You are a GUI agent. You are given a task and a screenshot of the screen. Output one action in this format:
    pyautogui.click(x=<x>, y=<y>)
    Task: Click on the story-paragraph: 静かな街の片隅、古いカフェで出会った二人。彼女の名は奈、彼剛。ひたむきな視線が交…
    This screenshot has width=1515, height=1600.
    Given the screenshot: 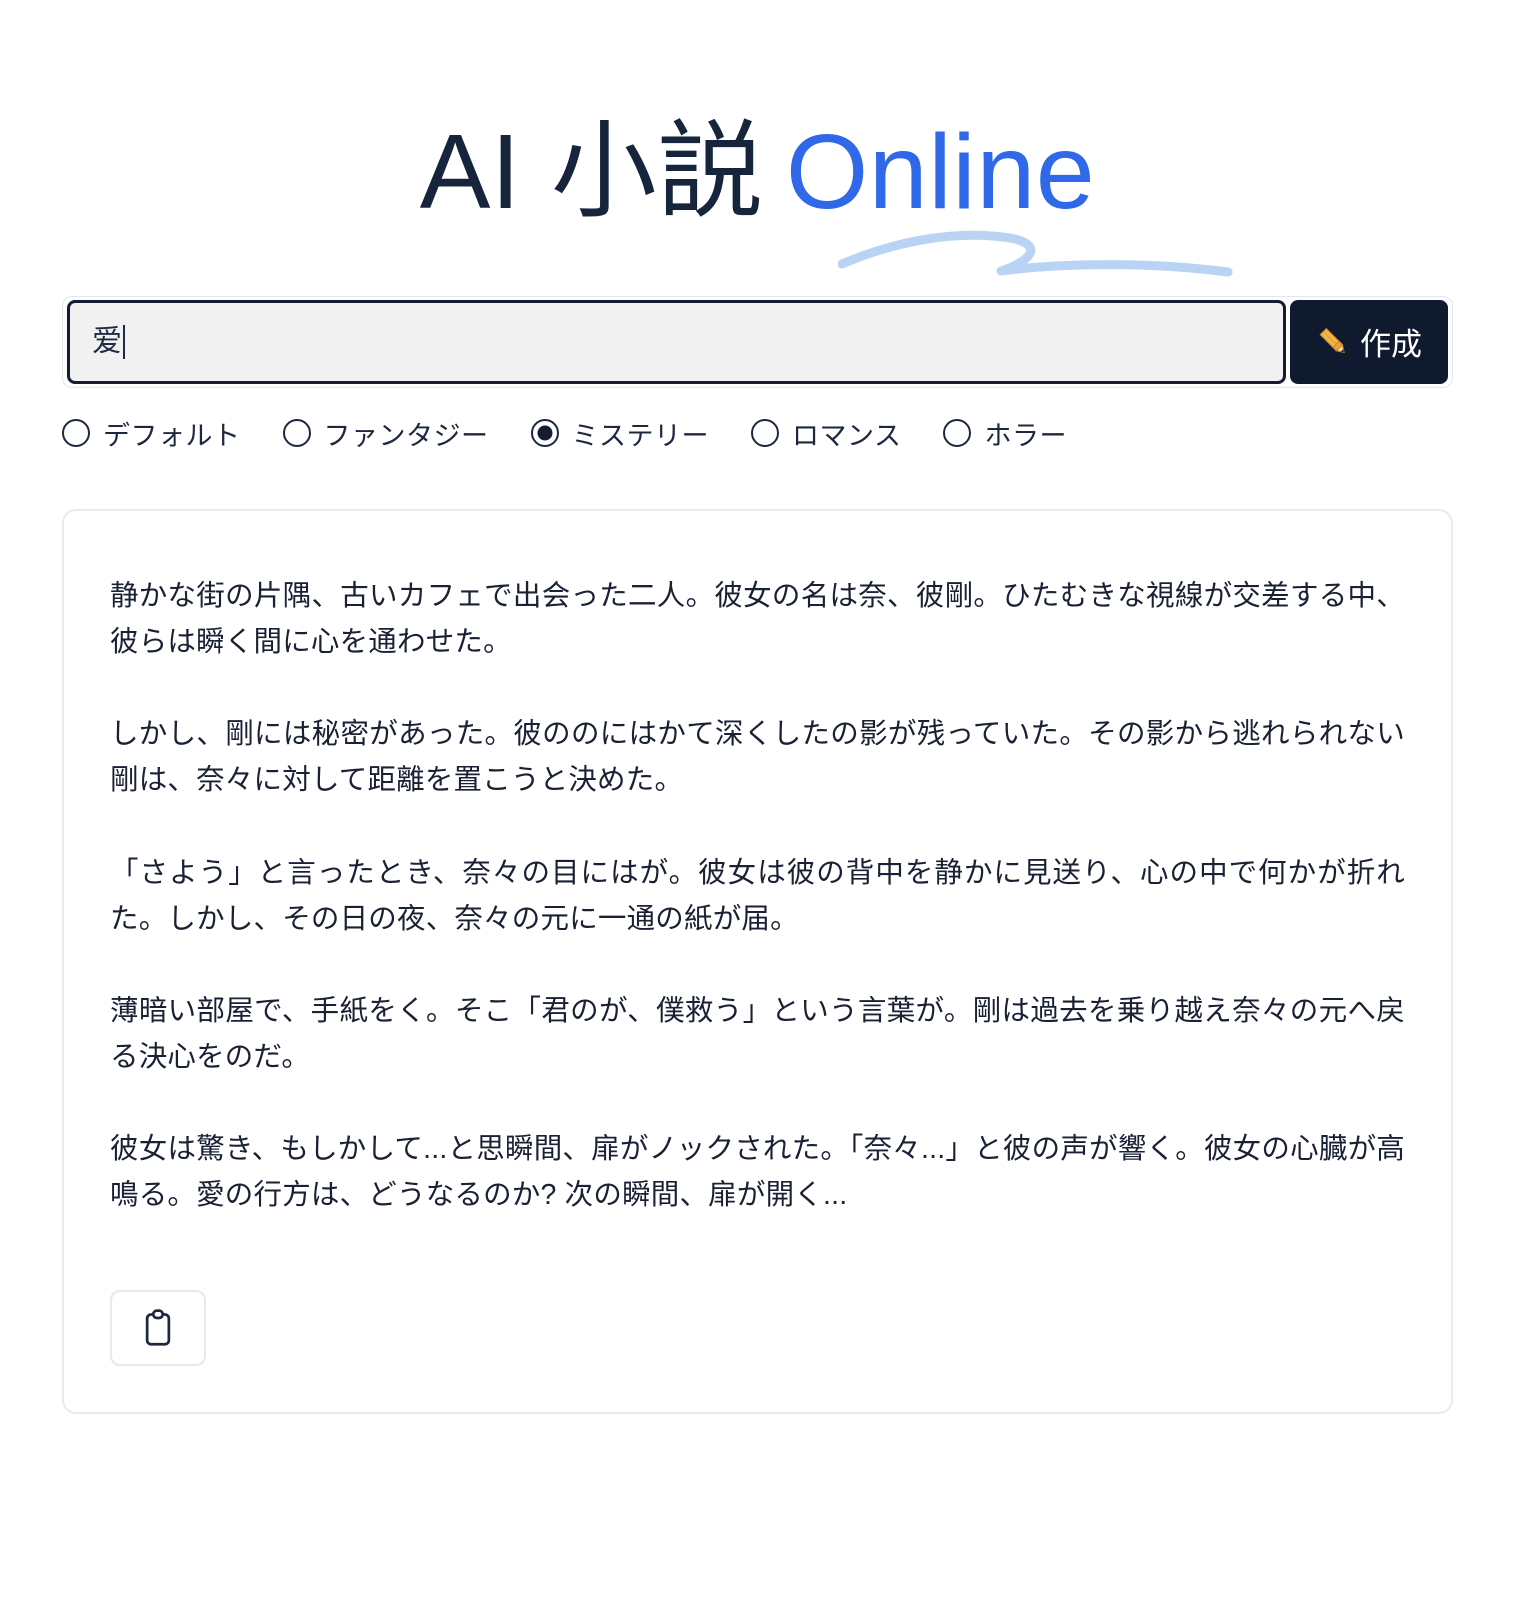 What is the action you would take?
    pyautogui.click(x=757, y=619)
    